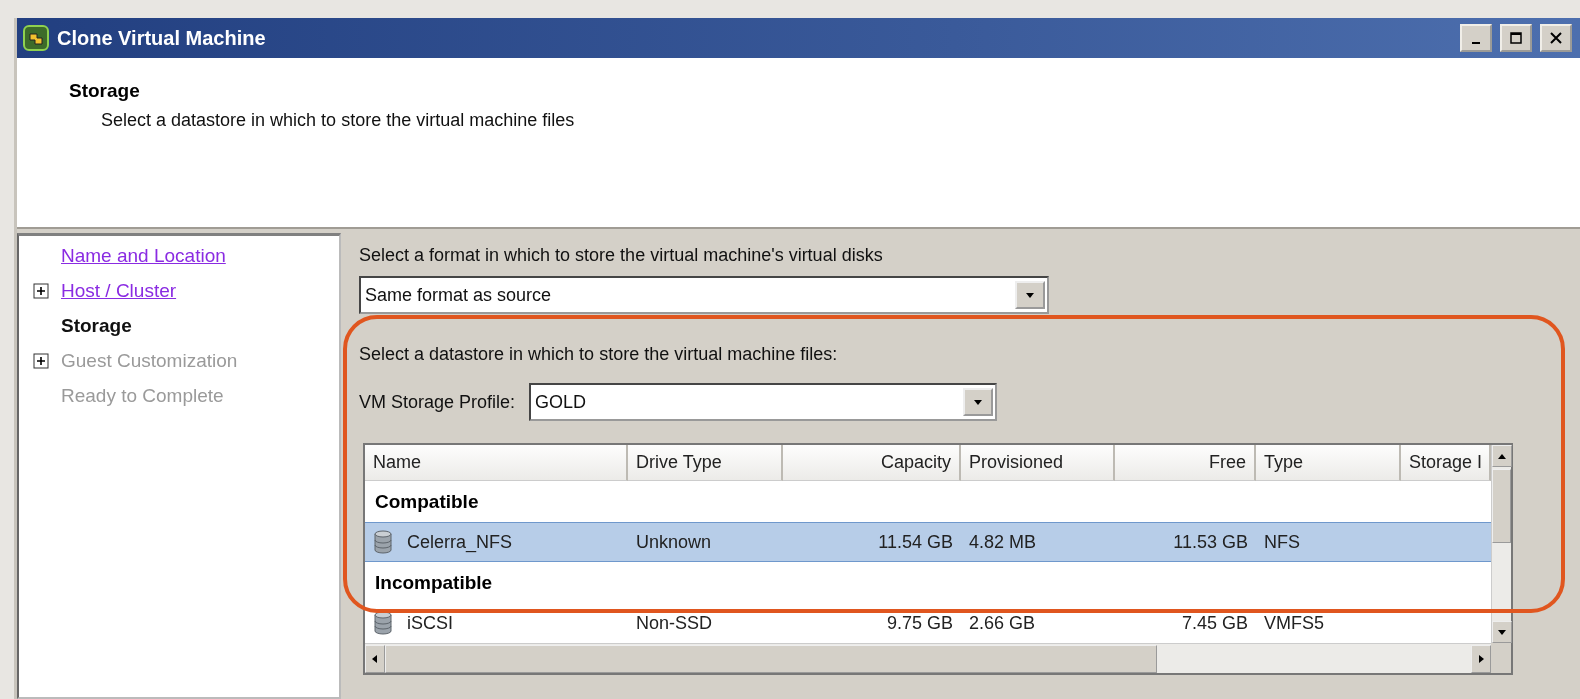 The height and width of the screenshot is (699, 1580). I want to click on profile-dropdown: GOLD, so click(763, 402).